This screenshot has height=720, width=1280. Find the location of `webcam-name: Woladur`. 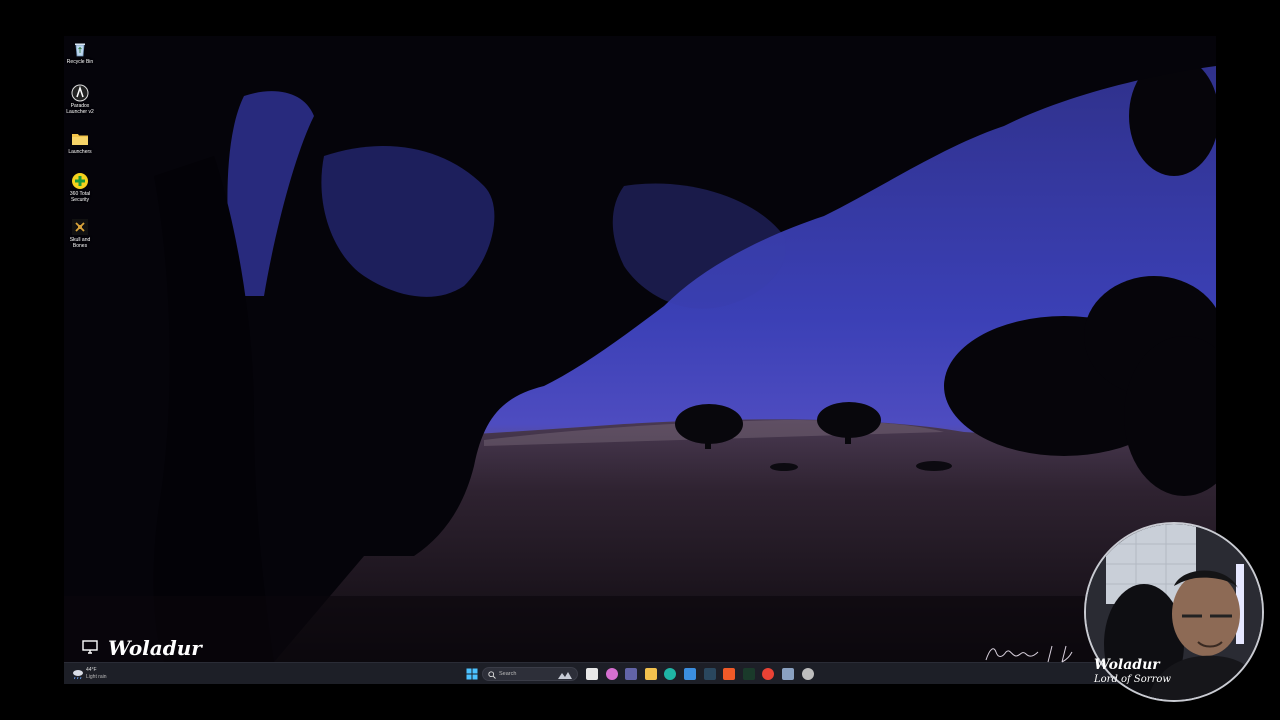

webcam-name: Woladur is located at coordinates (1127, 665).